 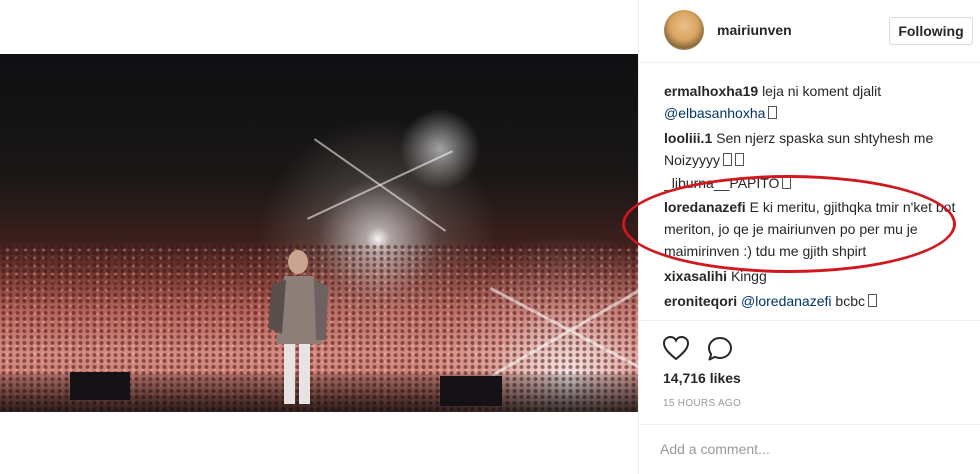 What do you see at coordinates (720, 349) in the screenshot?
I see `comment-bubble-icon` at bounding box center [720, 349].